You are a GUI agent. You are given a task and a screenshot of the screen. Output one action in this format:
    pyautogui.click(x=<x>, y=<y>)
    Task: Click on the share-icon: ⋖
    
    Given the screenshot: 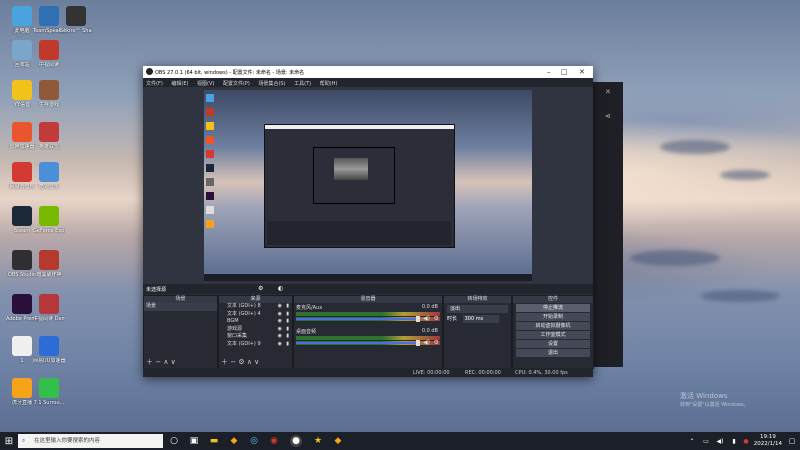 What is the action you would take?
    pyautogui.click(x=608, y=116)
    